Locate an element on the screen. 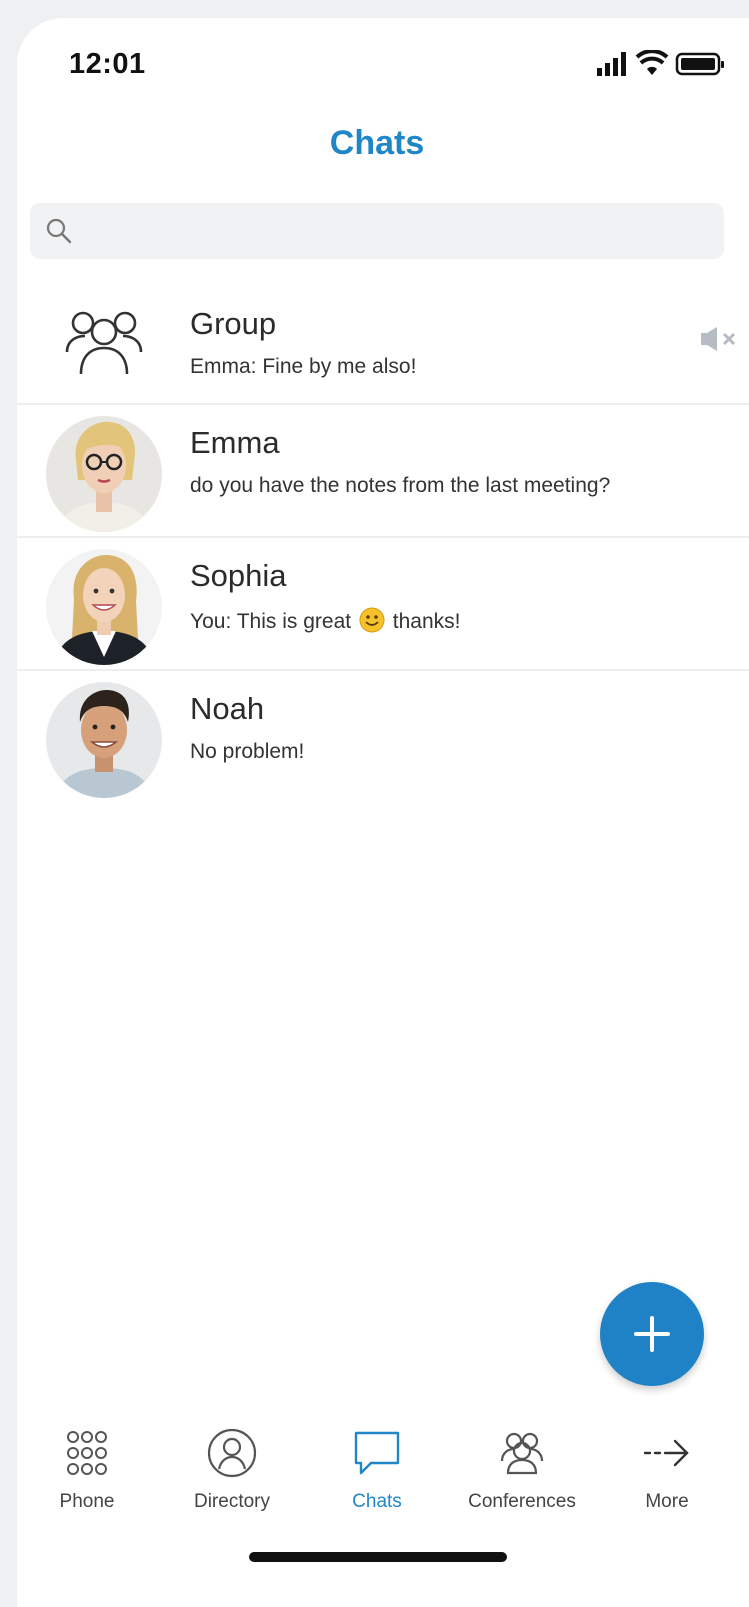 The image size is (749, 1607). avatar-noah is located at coordinates (104, 740).